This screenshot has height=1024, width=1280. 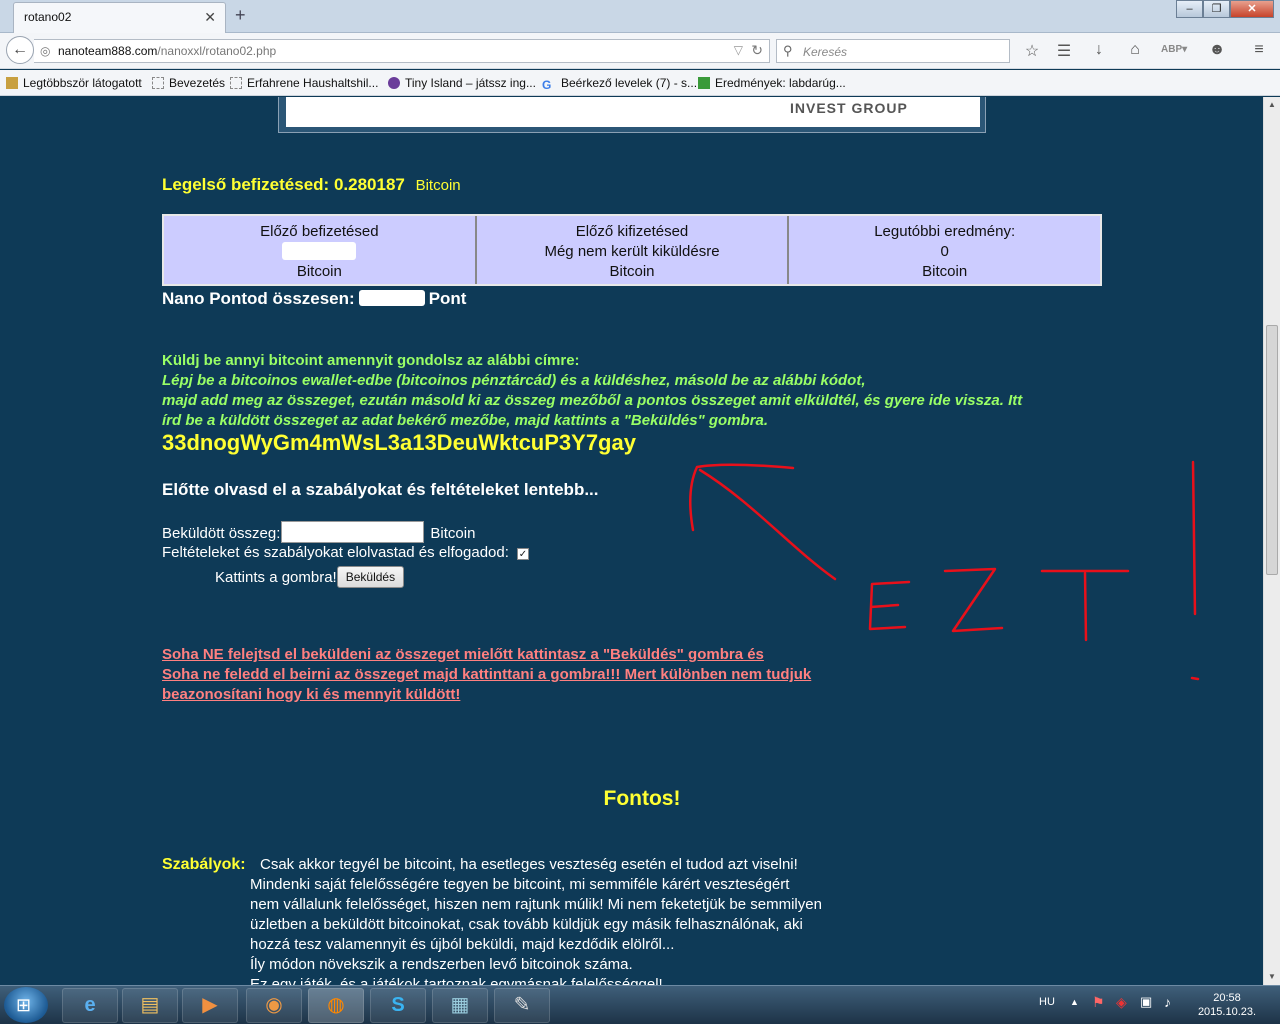 What do you see at coordinates (973, 600) in the screenshot?
I see `letter-z` at bounding box center [973, 600].